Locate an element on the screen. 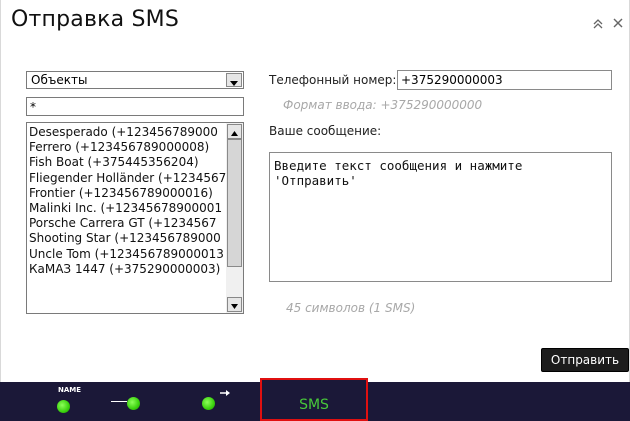 This screenshot has height=421, width=630. arrow-right-icon is located at coordinates (225, 393).